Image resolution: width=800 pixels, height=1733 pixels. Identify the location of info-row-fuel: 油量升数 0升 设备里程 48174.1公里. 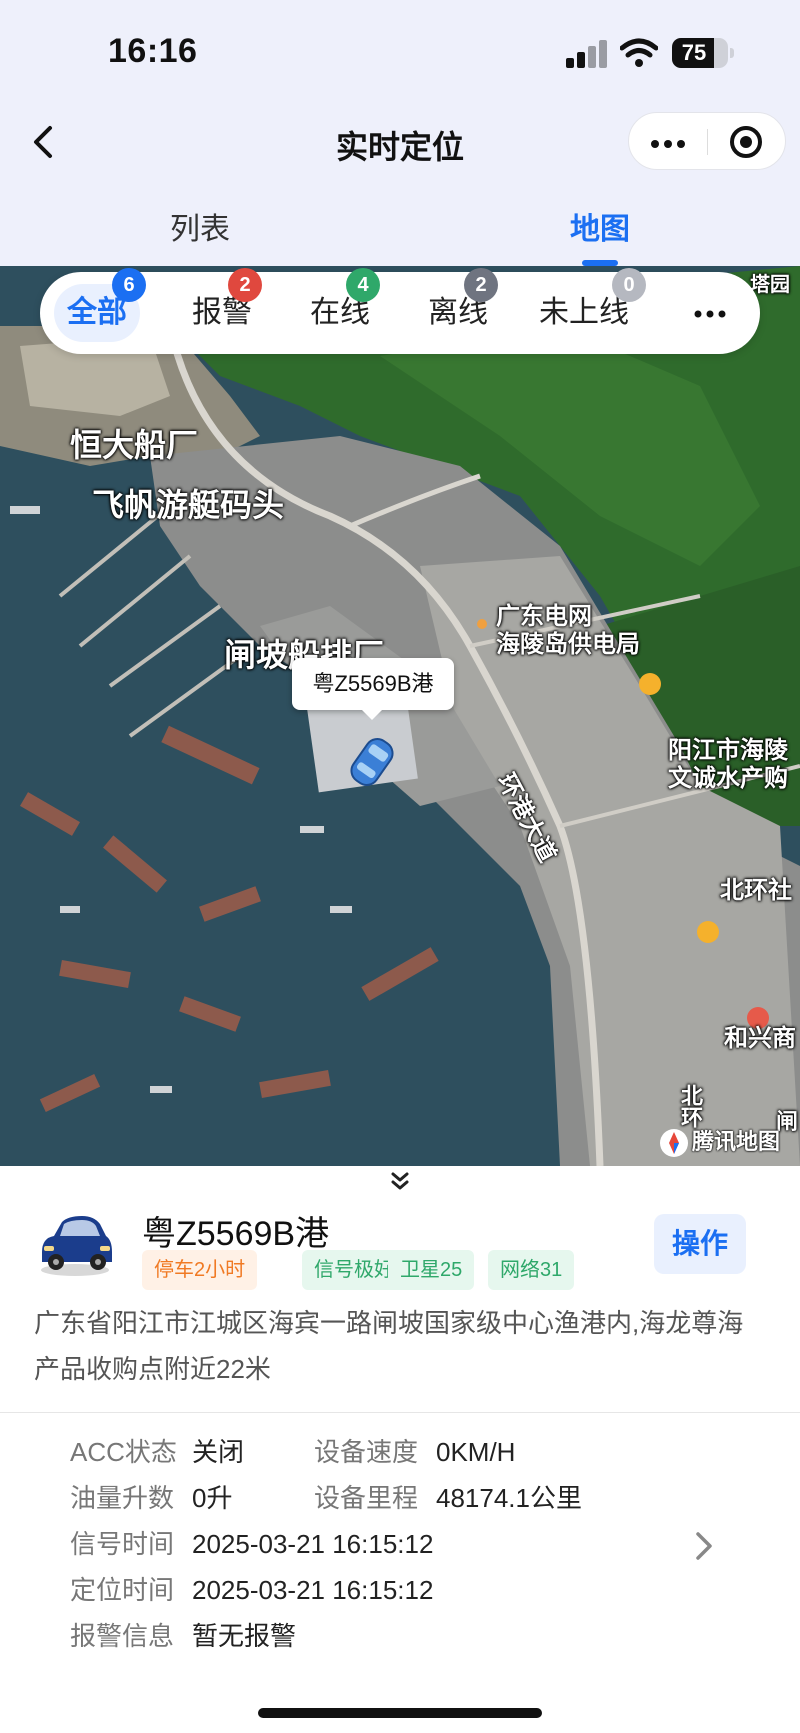
(380, 1498).